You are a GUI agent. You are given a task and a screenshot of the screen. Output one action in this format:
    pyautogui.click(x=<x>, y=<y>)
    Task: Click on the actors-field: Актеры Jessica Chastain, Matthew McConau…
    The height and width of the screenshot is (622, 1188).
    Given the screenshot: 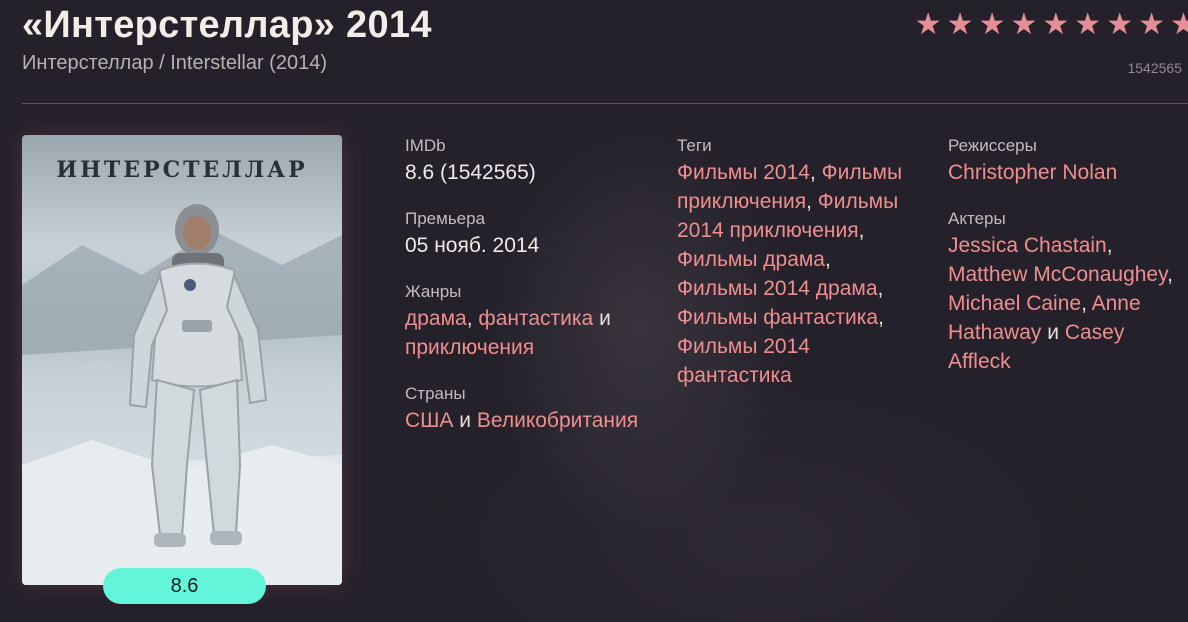 What is the action you would take?
    pyautogui.click(x=1065, y=291)
    